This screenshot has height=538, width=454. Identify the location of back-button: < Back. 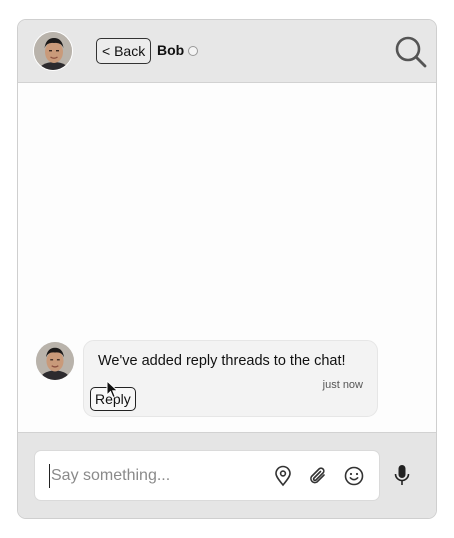
(124, 51).